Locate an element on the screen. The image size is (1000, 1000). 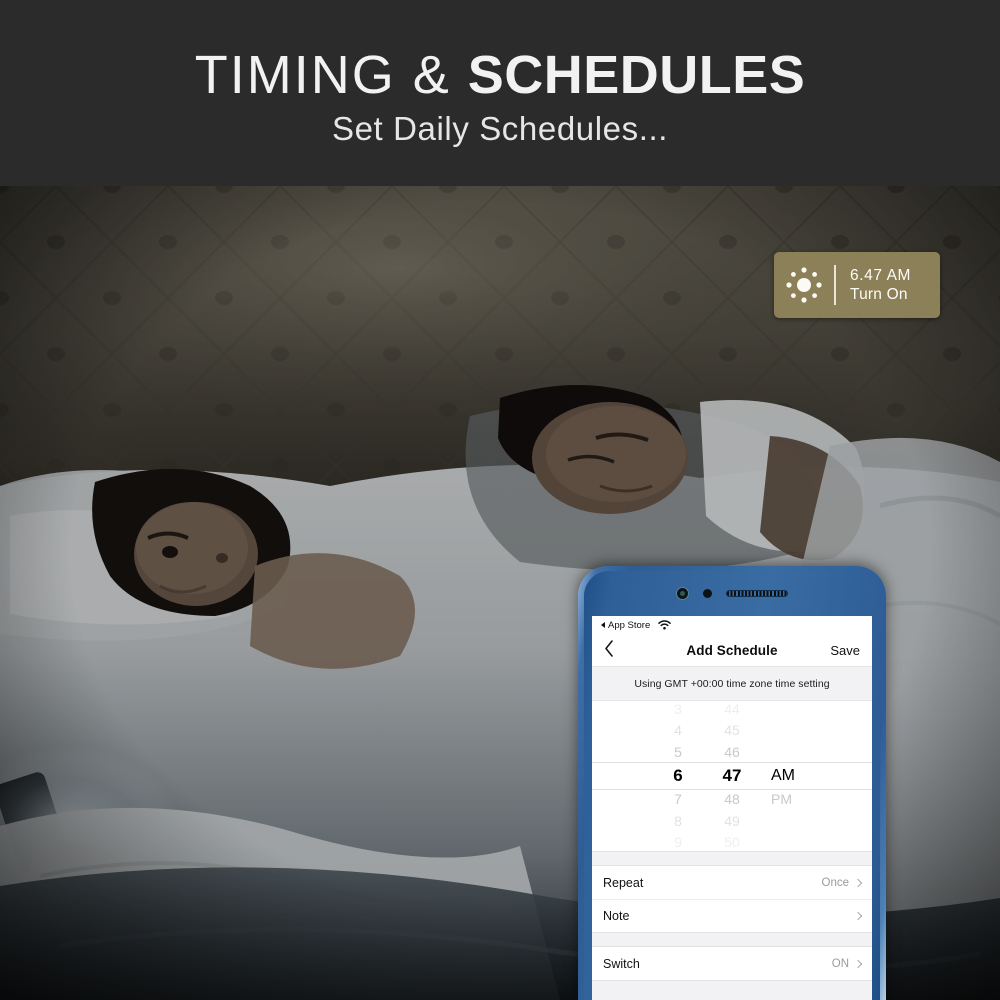
screen-bottom-filler is located at coordinates (732, 990).